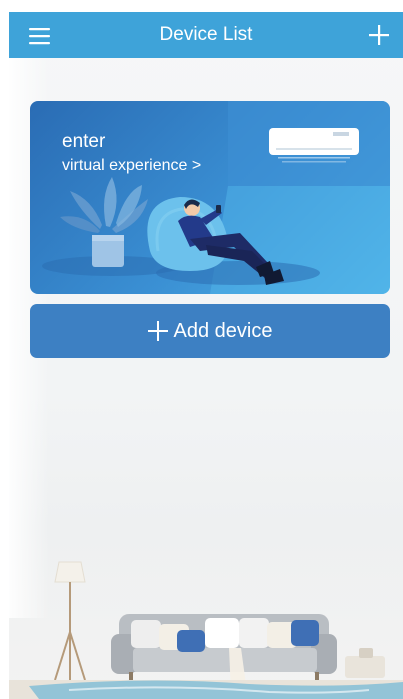  What do you see at coordinates (84, 141) in the screenshot?
I see `banner-title: enter` at bounding box center [84, 141].